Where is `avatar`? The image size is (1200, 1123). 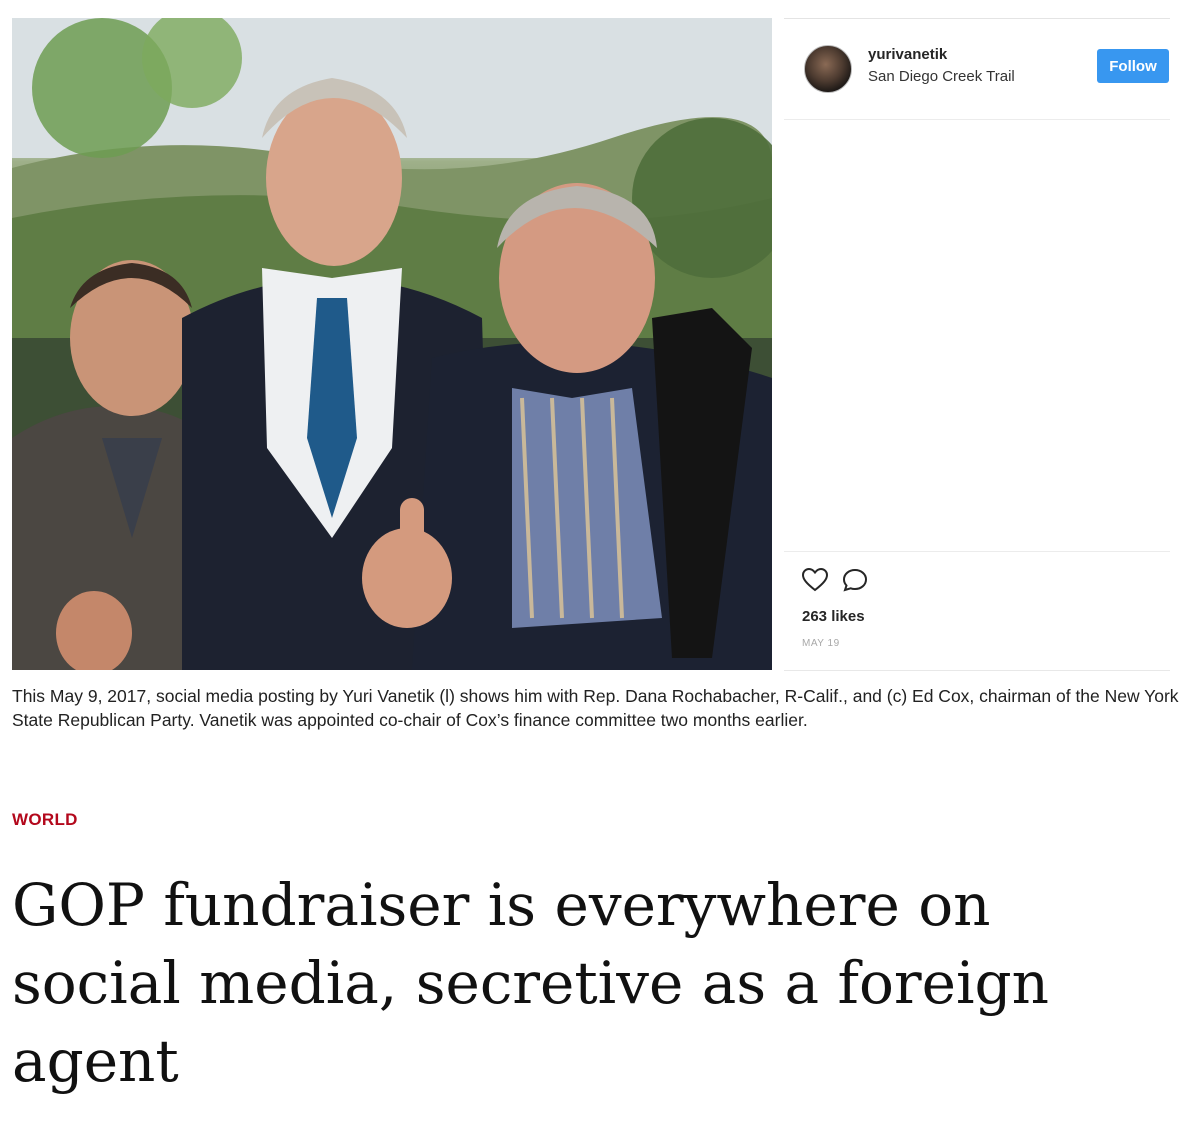 avatar is located at coordinates (828, 69).